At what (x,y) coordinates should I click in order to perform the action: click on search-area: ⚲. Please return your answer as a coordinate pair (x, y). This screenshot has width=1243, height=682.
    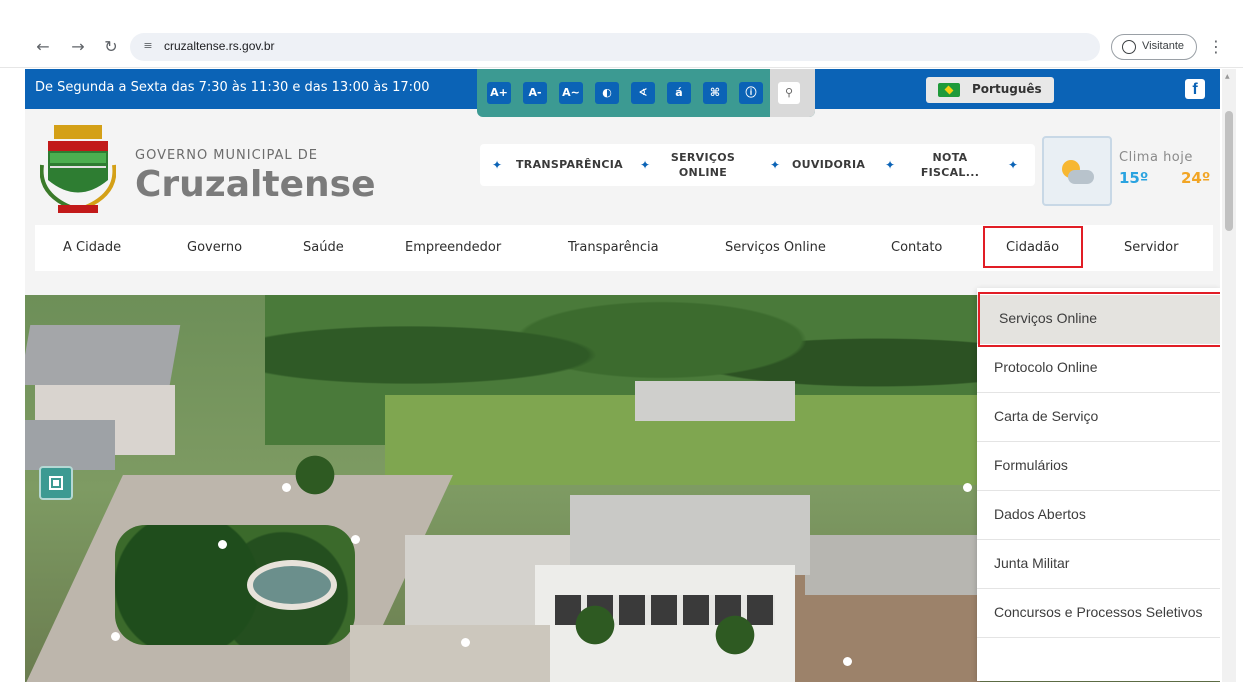
    Looking at the image, I should click on (792, 93).